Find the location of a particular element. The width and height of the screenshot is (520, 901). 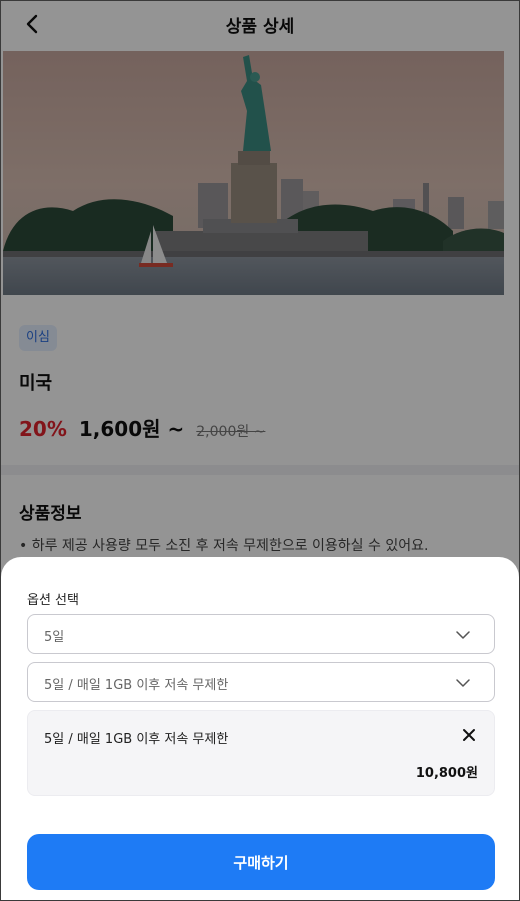

selected-option-price: 10,800원 is located at coordinates (446, 773).